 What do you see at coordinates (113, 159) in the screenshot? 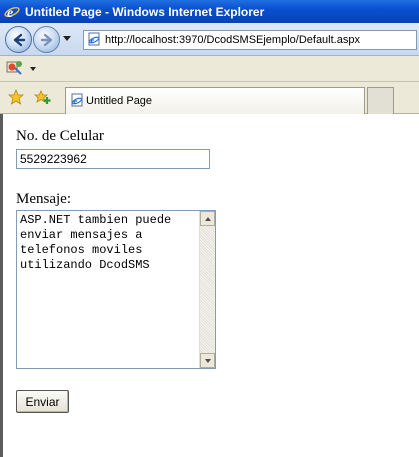
I see `phone-input: 5529223962` at bounding box center [113, 159].